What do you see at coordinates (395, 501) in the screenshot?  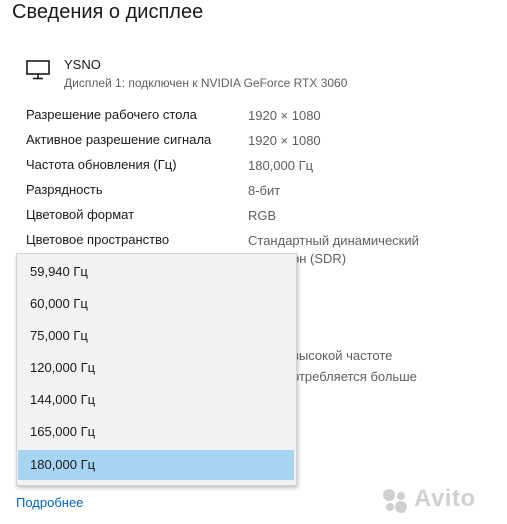 I see `avito-logo-icon` at bounding box center [395, 501].